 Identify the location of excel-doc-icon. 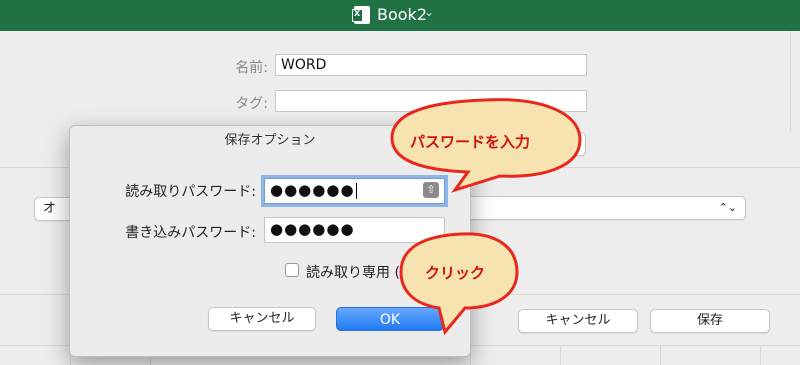
(361, 15).